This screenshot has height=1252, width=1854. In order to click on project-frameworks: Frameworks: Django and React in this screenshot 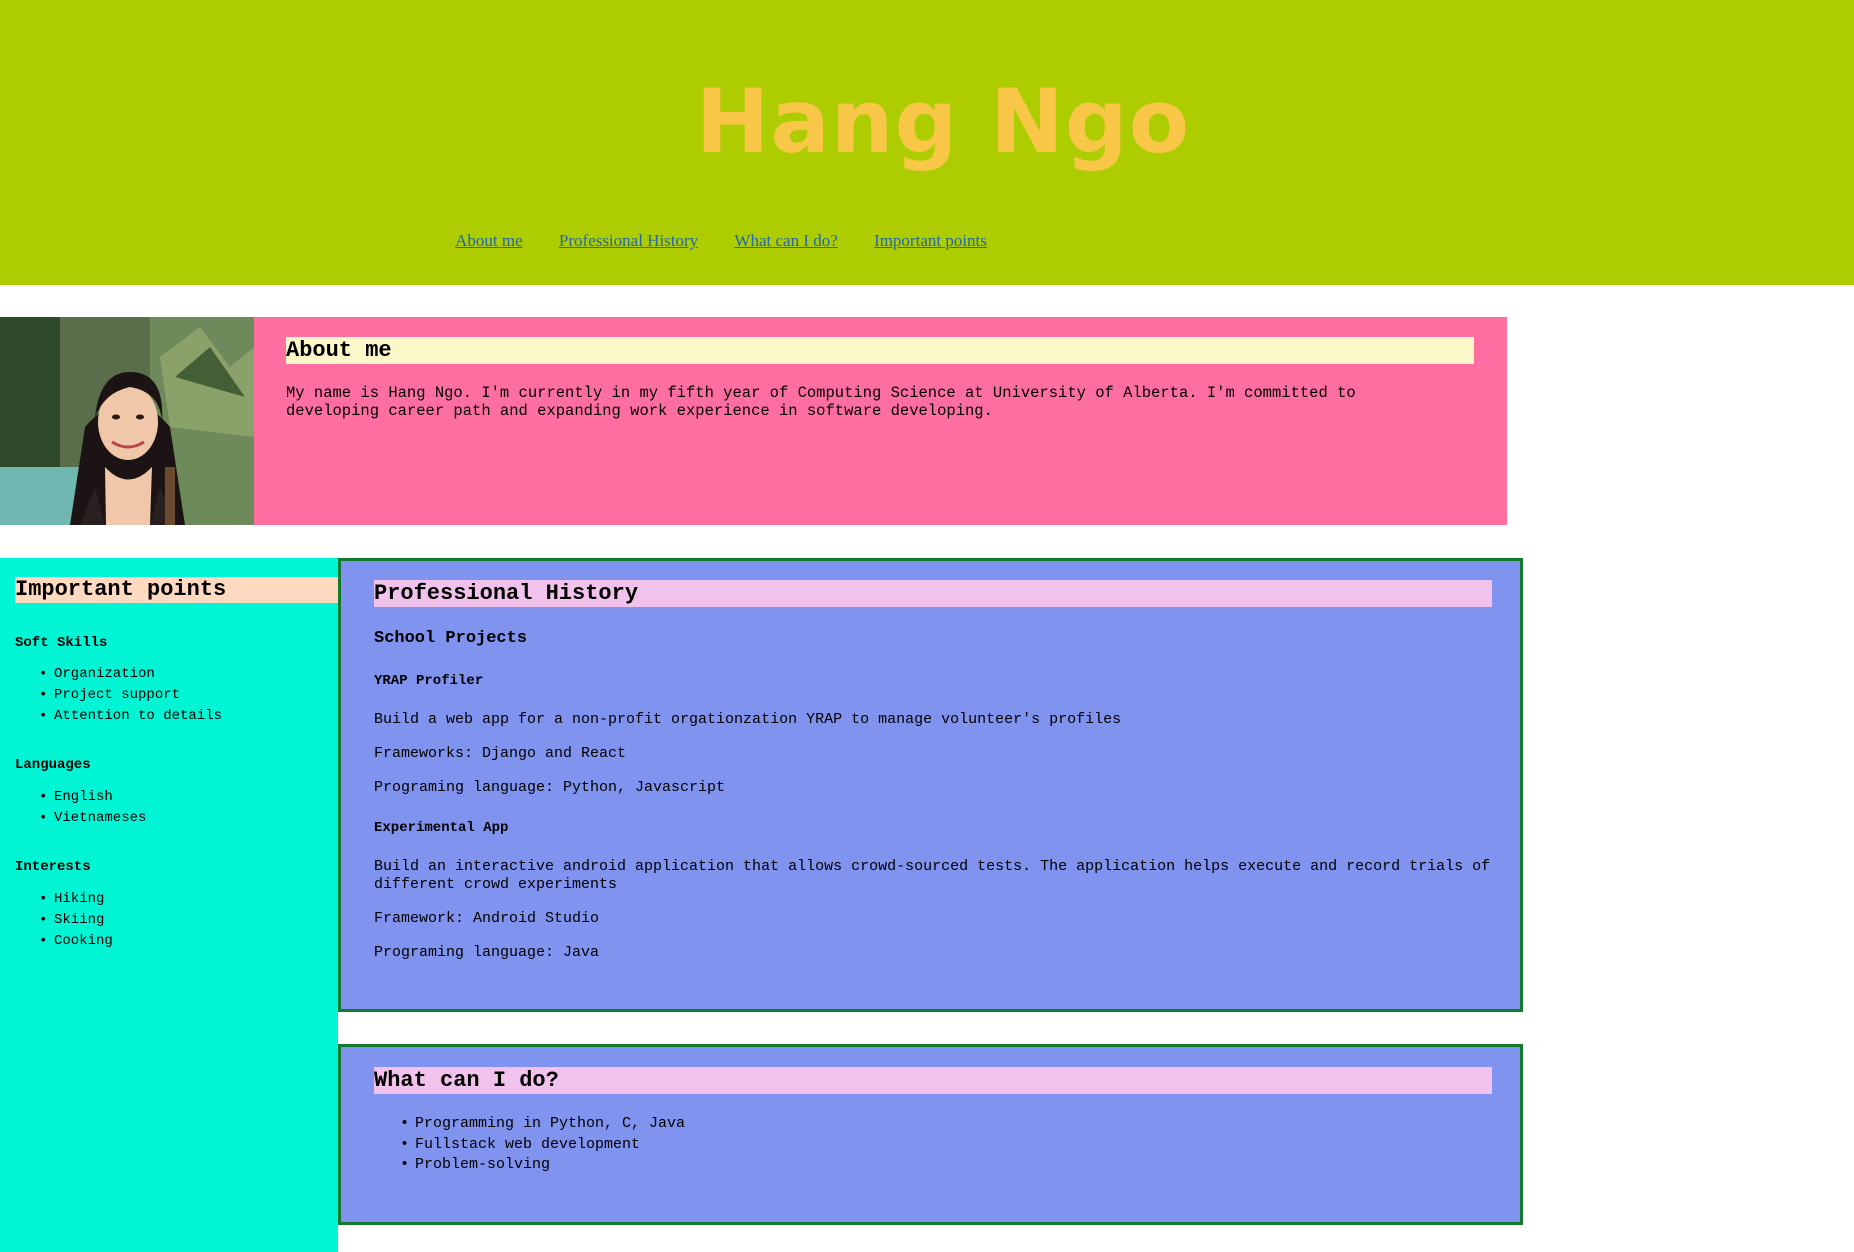, I will do `click(500, 753)`.